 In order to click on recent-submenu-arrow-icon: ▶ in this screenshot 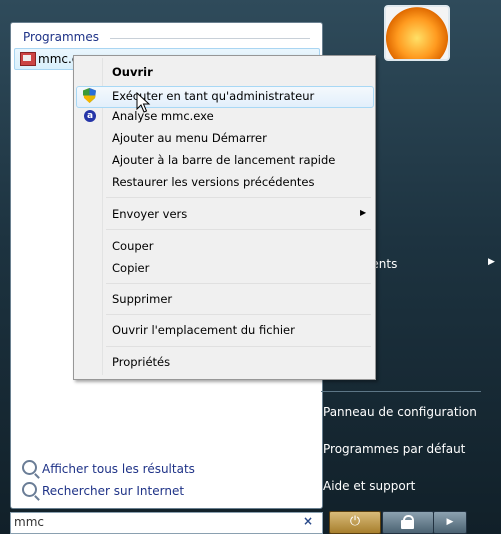, I will do `click(491, 262)`.